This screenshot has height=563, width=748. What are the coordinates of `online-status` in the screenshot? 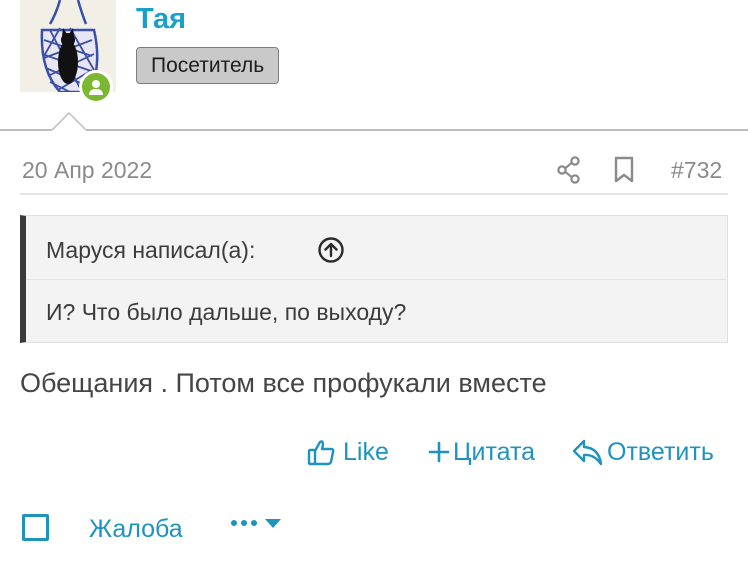 It's located at (96, 87).